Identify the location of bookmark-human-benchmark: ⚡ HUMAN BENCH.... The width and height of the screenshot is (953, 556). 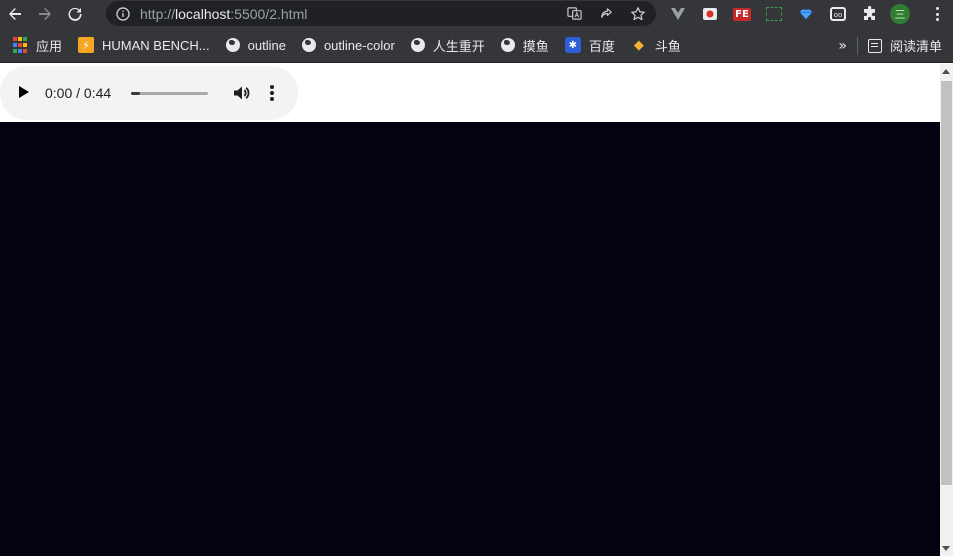
(144, 45).